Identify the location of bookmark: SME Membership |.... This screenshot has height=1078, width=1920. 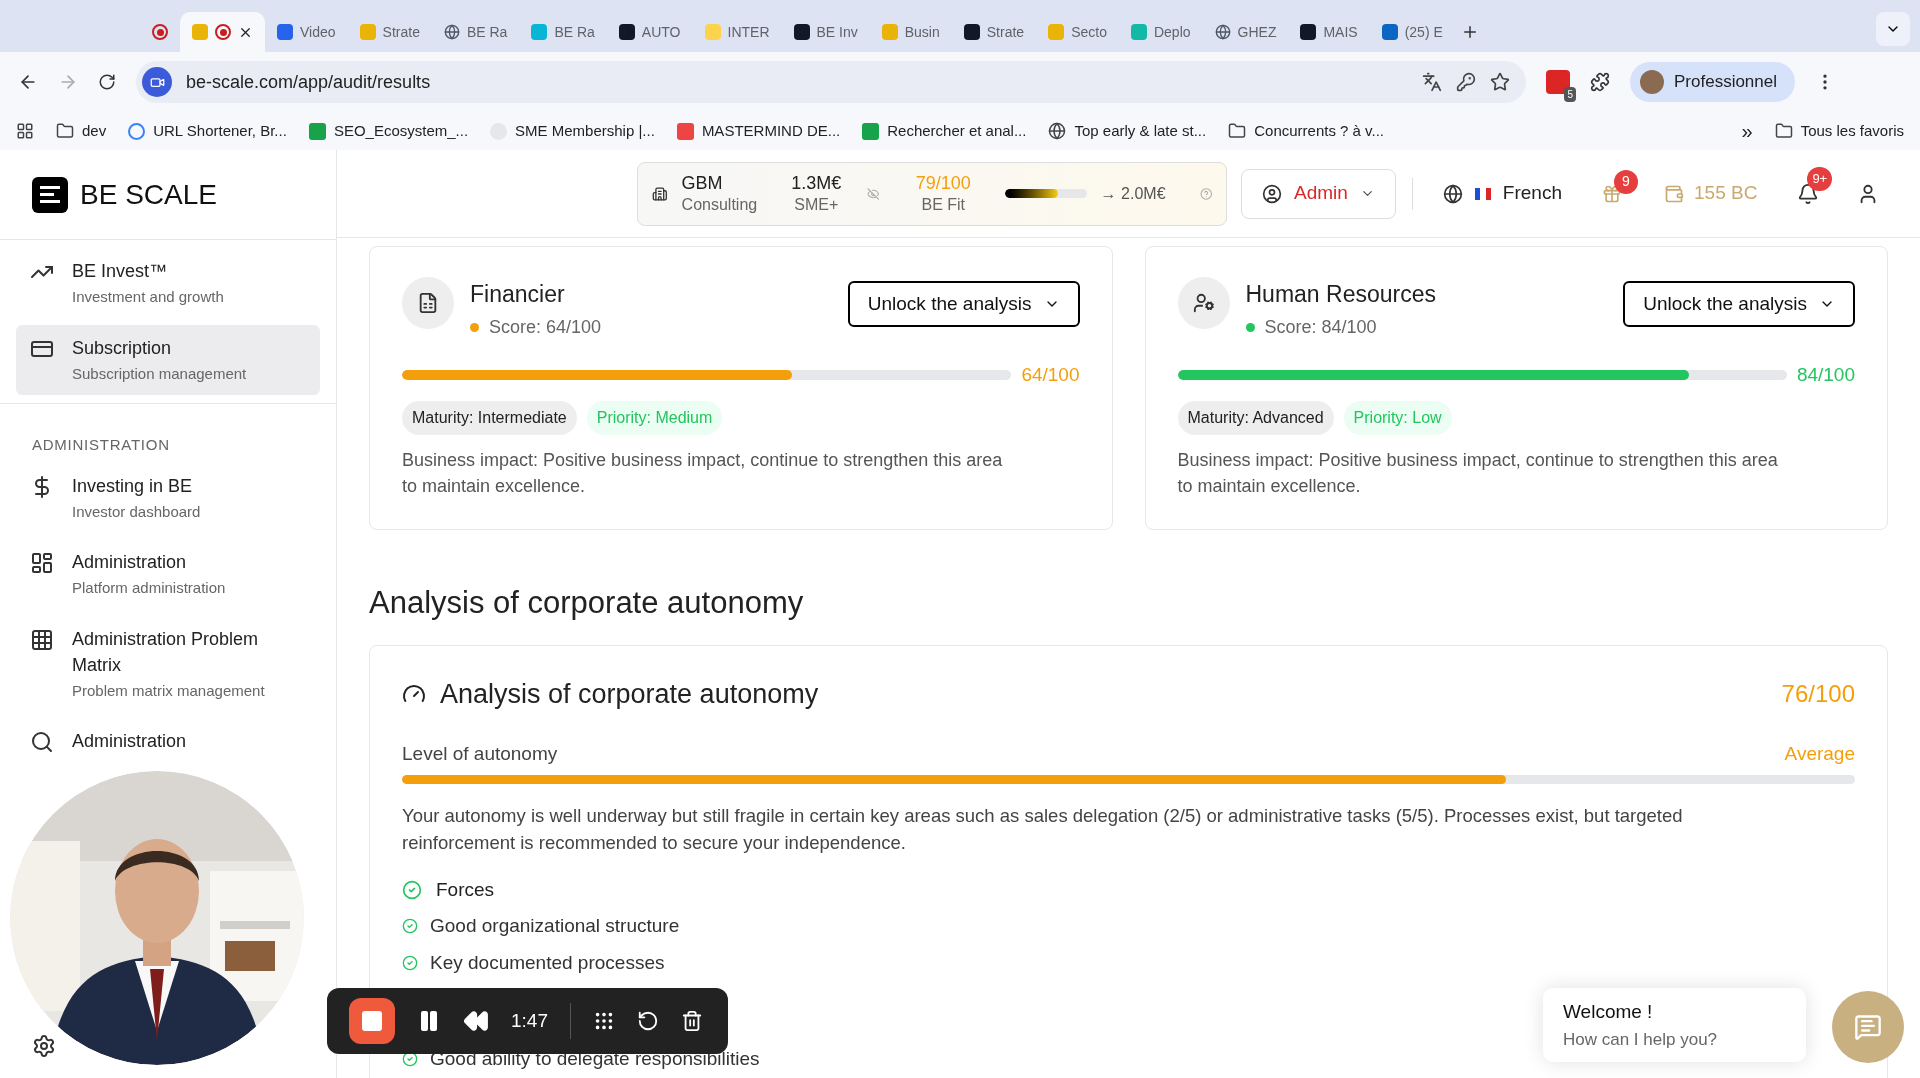
(572, 131).